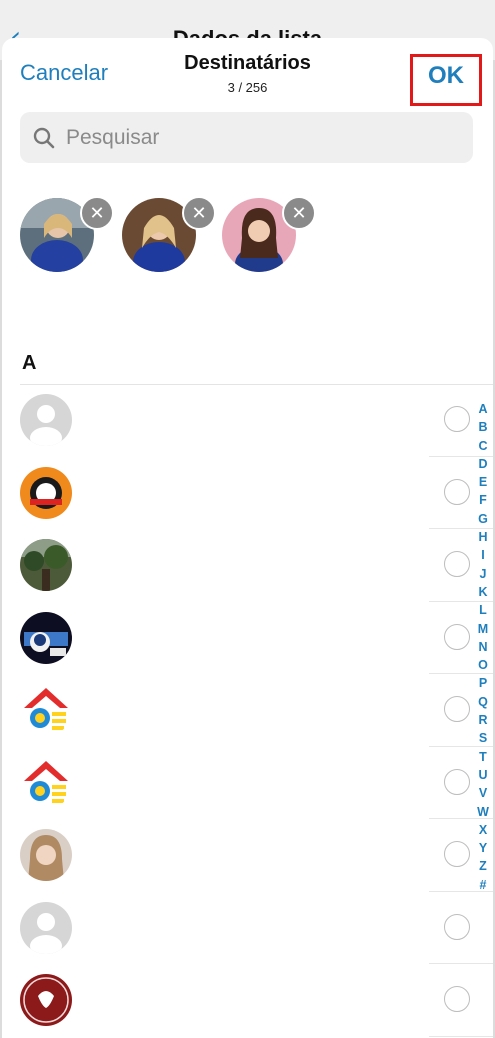  What do you see at coordinates (482, 409) in the screenshot?
I see `index-letter: A` at bounding box center [482, 409].